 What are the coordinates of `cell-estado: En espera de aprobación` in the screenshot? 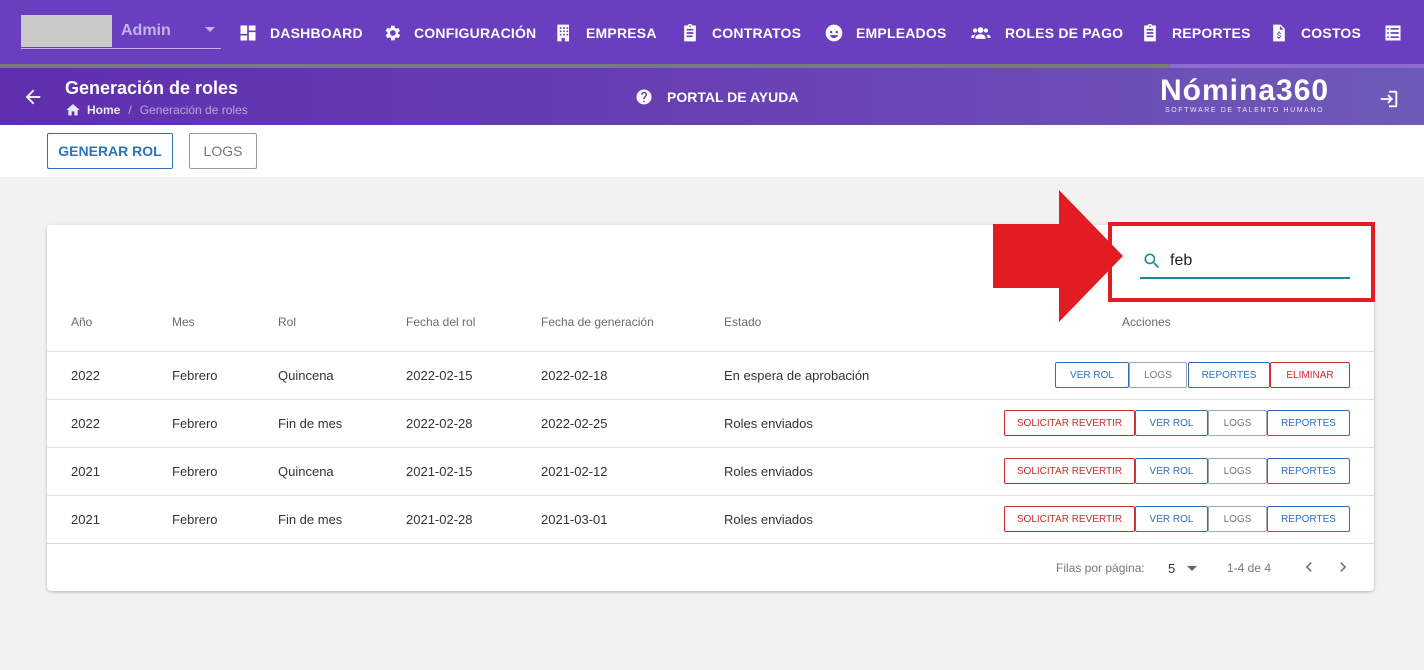 It's located at (797, 375).